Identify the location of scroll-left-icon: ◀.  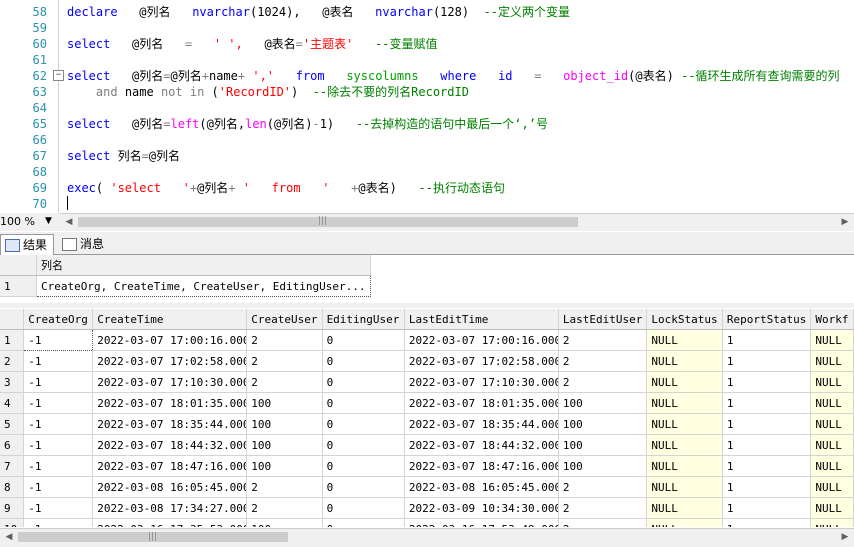
(9, 537).